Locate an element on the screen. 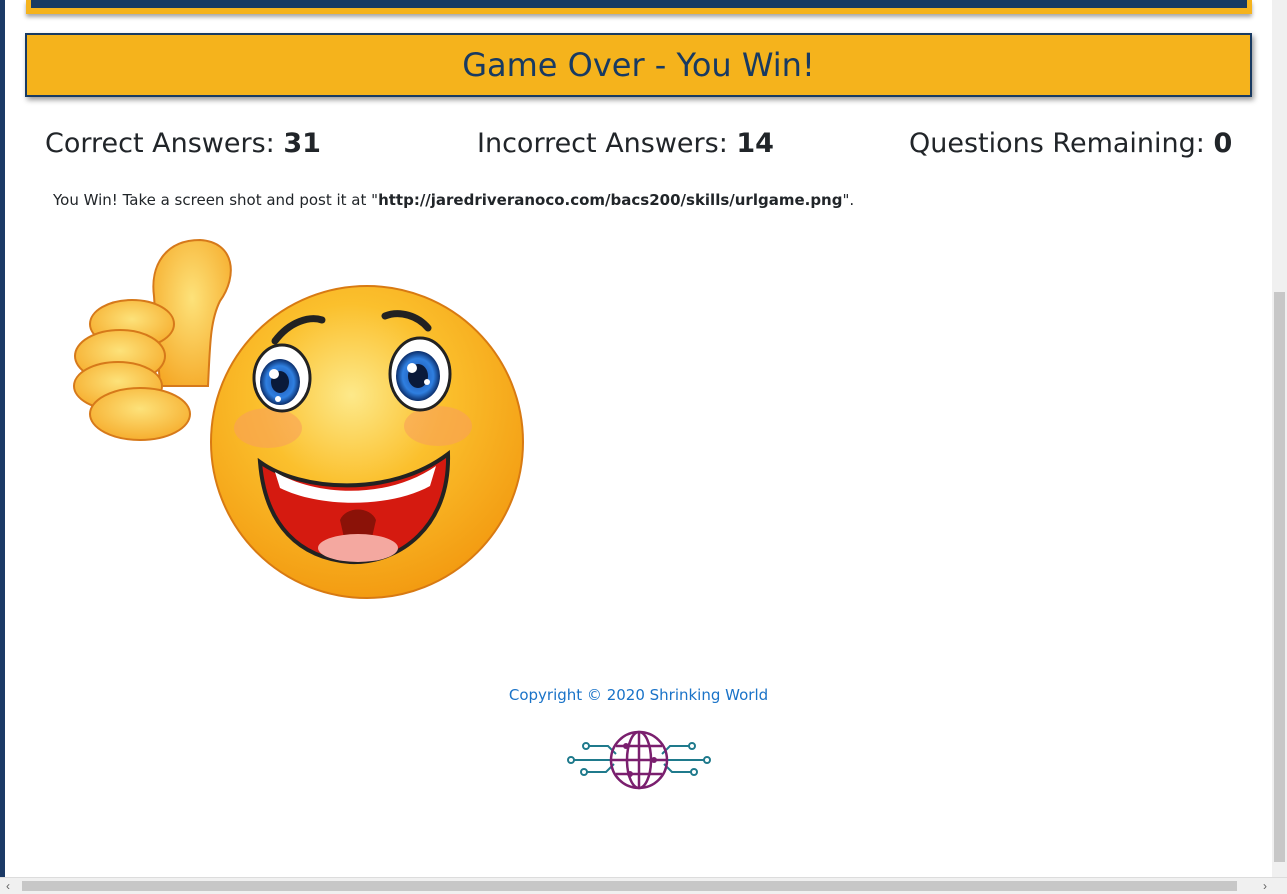  horizontal-scrollbar: ‹ › is located at coordinates (643, 885).